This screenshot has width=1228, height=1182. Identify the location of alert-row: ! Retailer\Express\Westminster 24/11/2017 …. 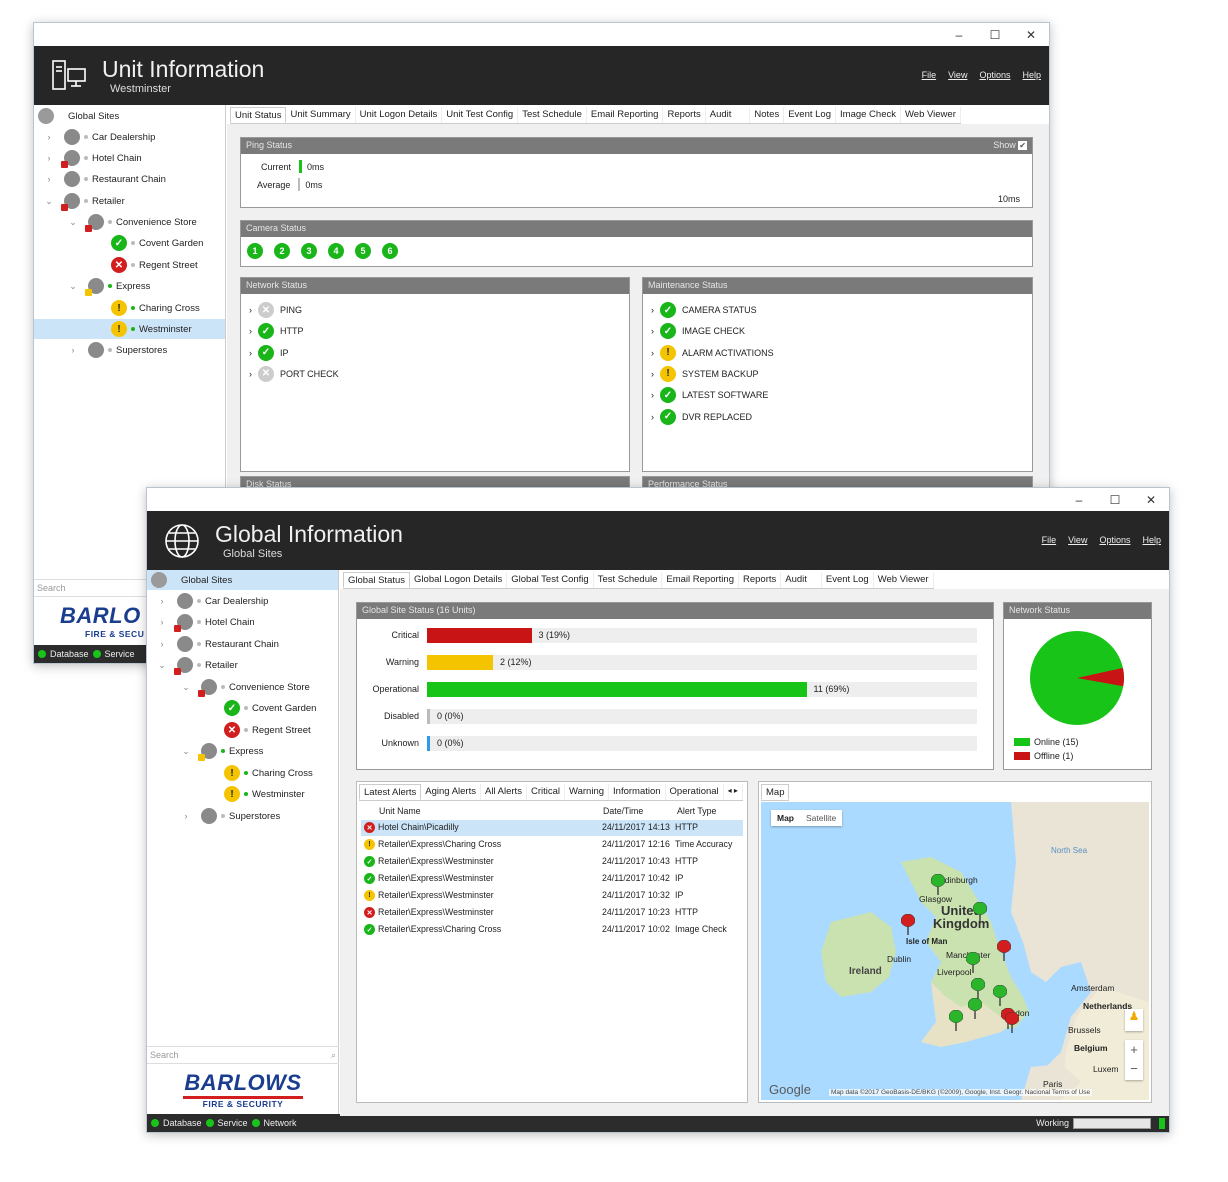
(552, 896).